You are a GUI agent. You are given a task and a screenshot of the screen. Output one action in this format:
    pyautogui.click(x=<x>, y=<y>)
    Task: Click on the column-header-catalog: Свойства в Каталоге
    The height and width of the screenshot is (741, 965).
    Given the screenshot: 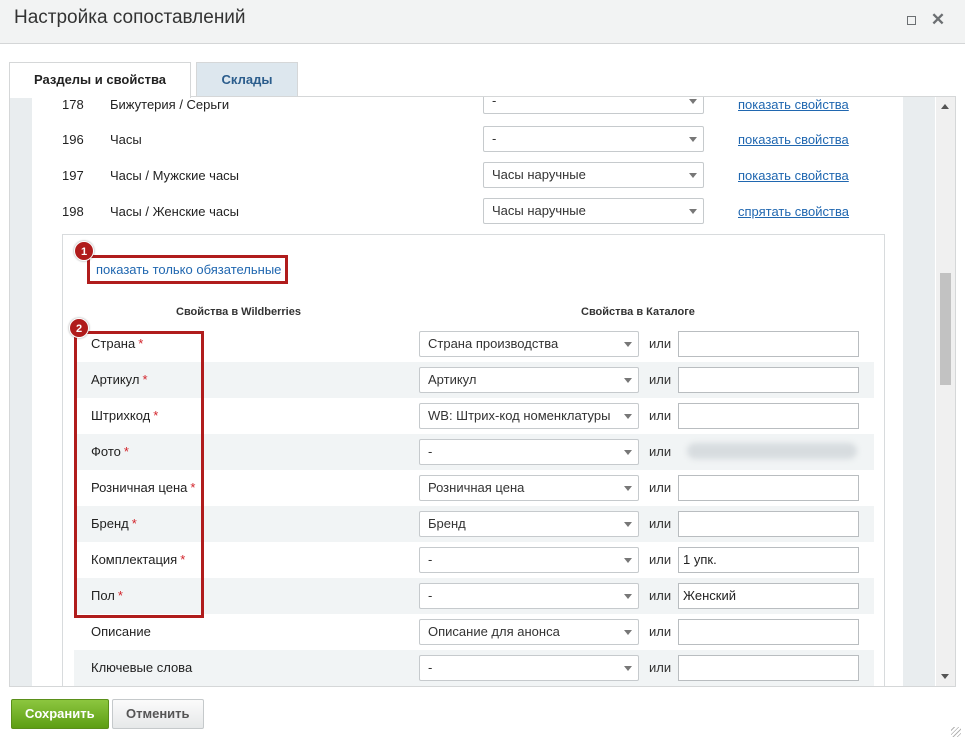 What is the action you would take?
    pyautogui.click(x=638, y=312)
    